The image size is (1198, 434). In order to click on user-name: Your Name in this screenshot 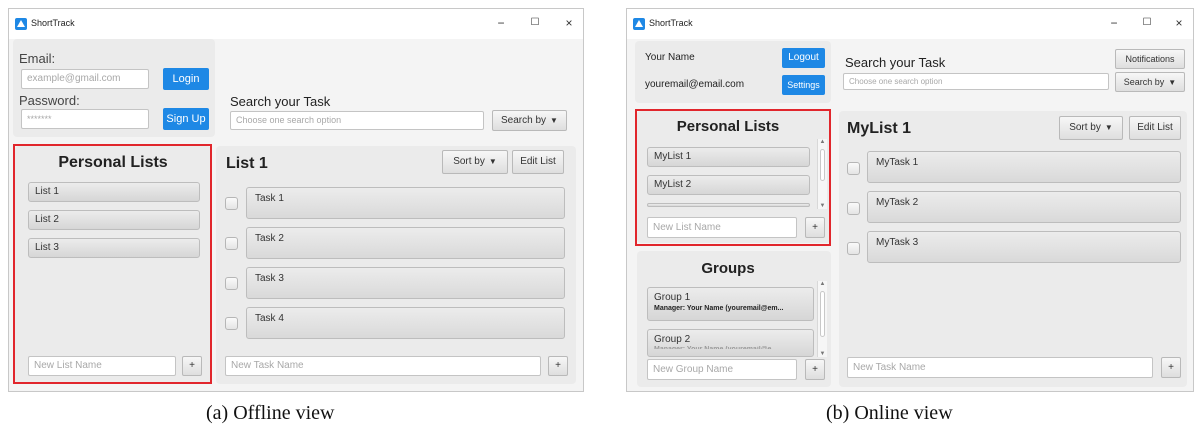, I will do `click(670, 57)`.